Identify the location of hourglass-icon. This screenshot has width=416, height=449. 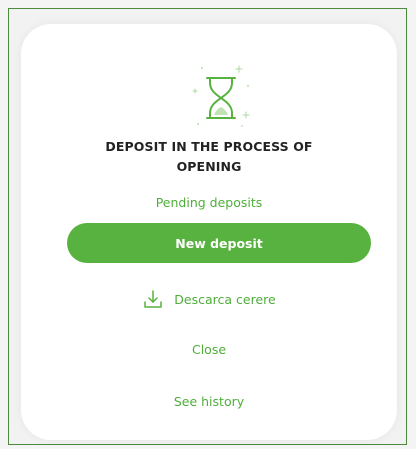
(221, 96).